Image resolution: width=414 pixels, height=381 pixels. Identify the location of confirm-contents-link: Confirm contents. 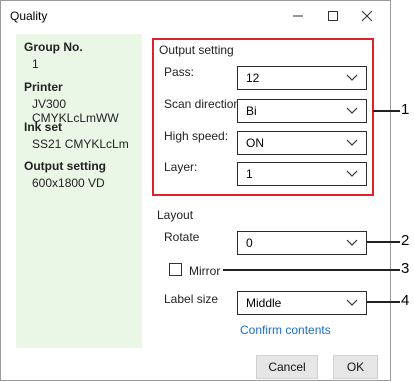
(285, 330).